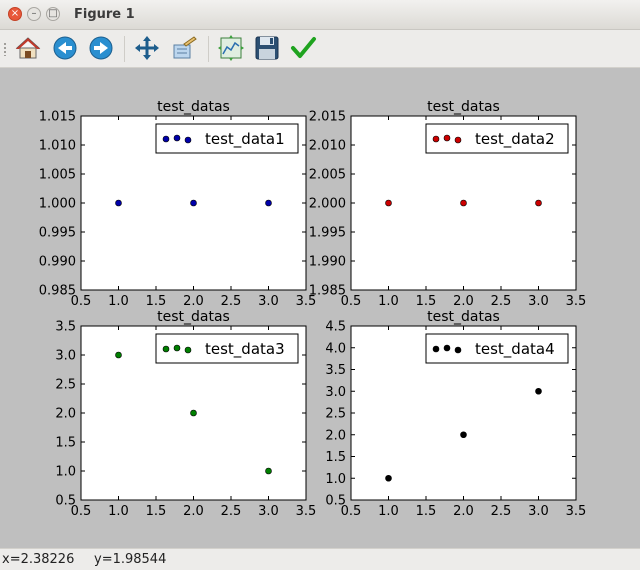 The width and height of the screenshot is (640, 570). I want to click on y-tick-label: 1.005, so click(57, 175).